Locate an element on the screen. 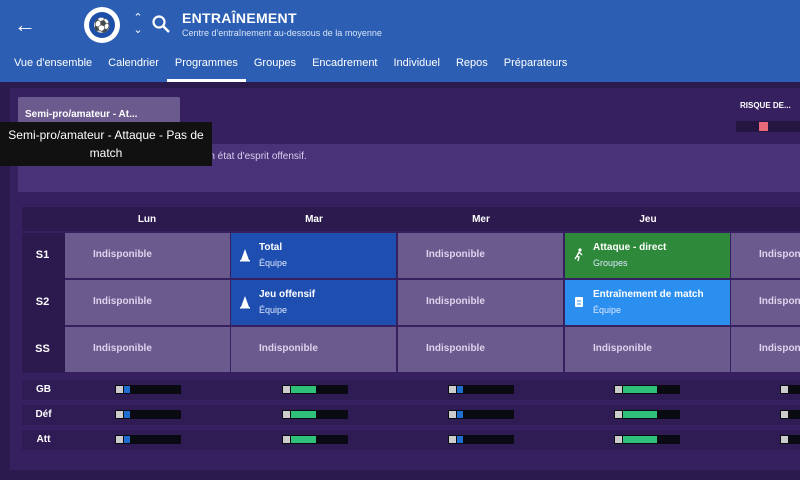 The width and height of the screenshot is (800, 480). up-down-chevron-icon: ⌃ ⌄ is located at coordinates (138, 26).